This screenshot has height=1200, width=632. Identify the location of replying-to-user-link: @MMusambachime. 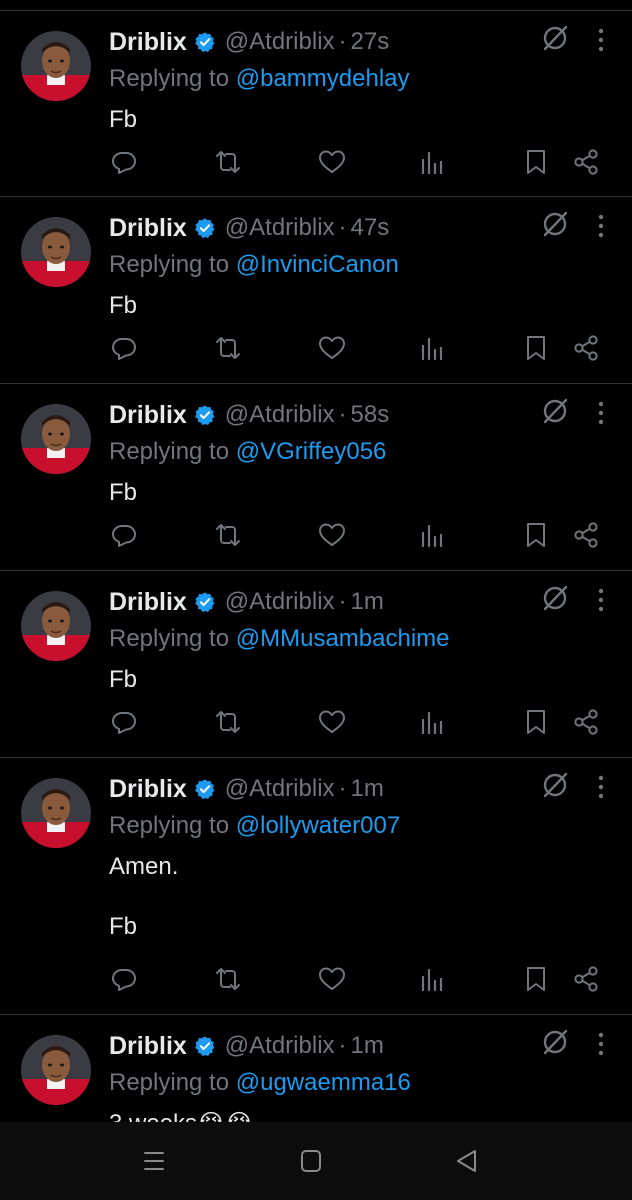
(343, 638).